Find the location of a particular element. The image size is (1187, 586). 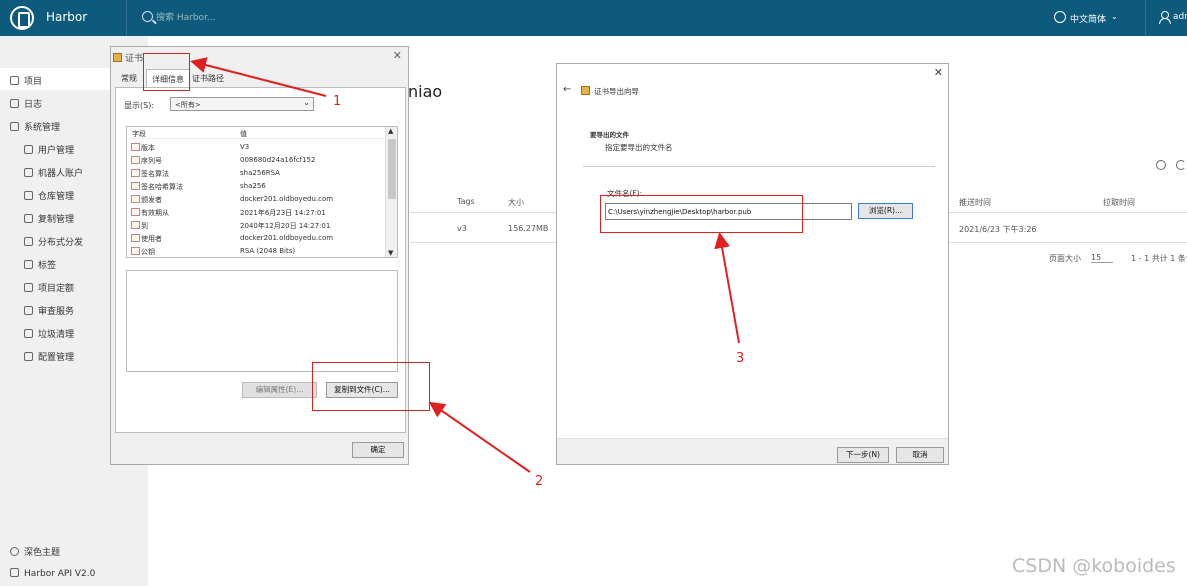

annotation-label-3: 3 is located at coordinates (740, 358).